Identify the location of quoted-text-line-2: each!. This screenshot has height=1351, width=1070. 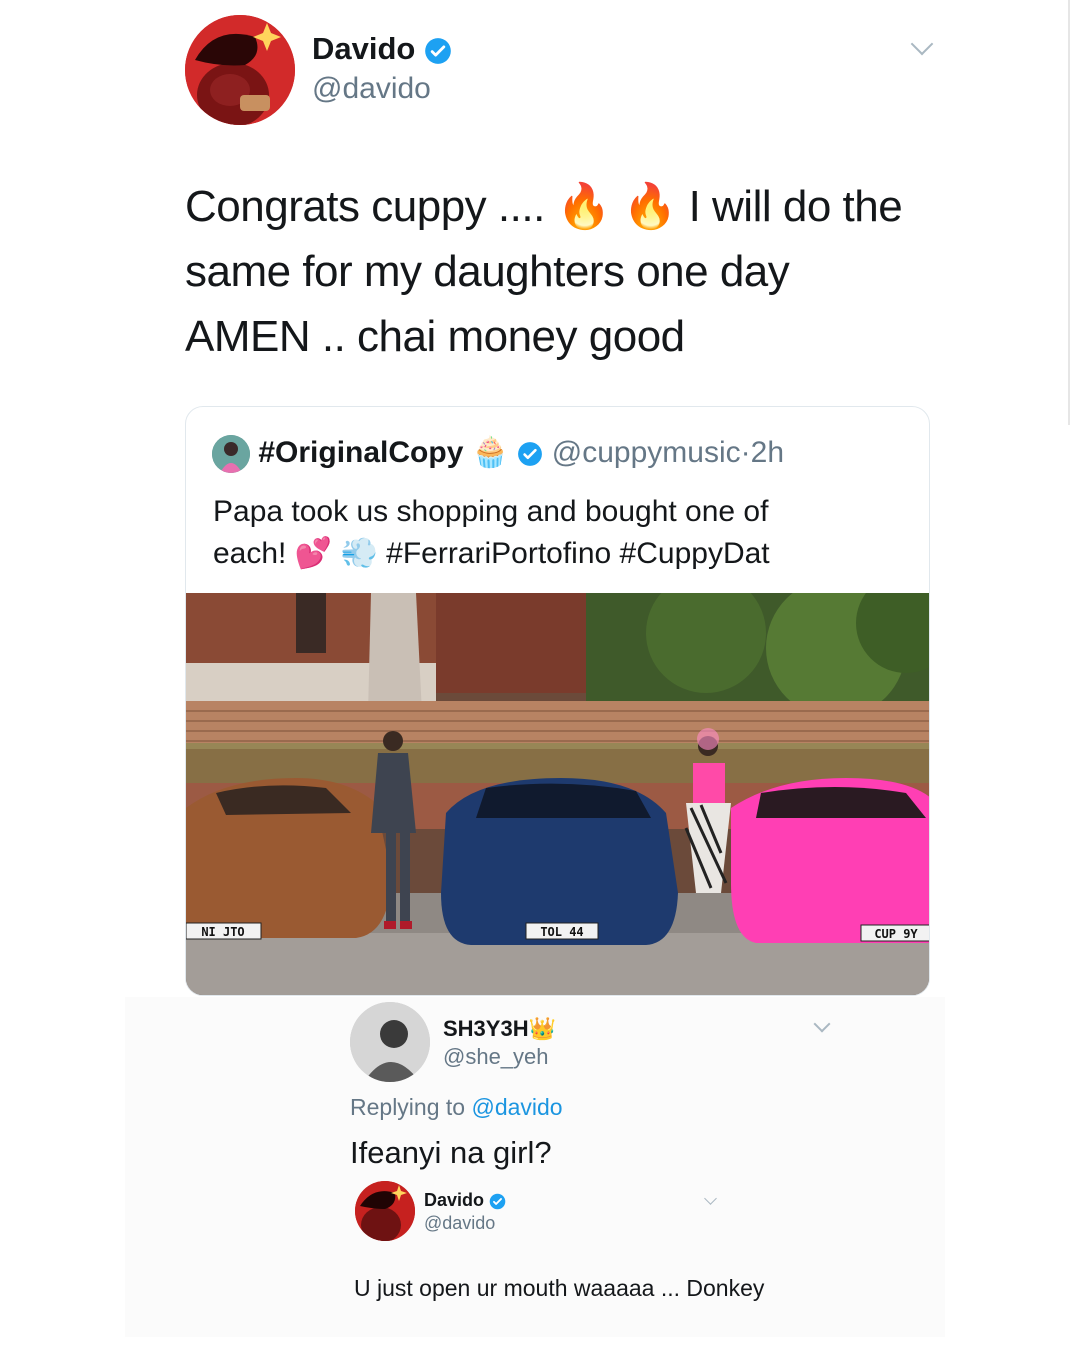
(254, 553).